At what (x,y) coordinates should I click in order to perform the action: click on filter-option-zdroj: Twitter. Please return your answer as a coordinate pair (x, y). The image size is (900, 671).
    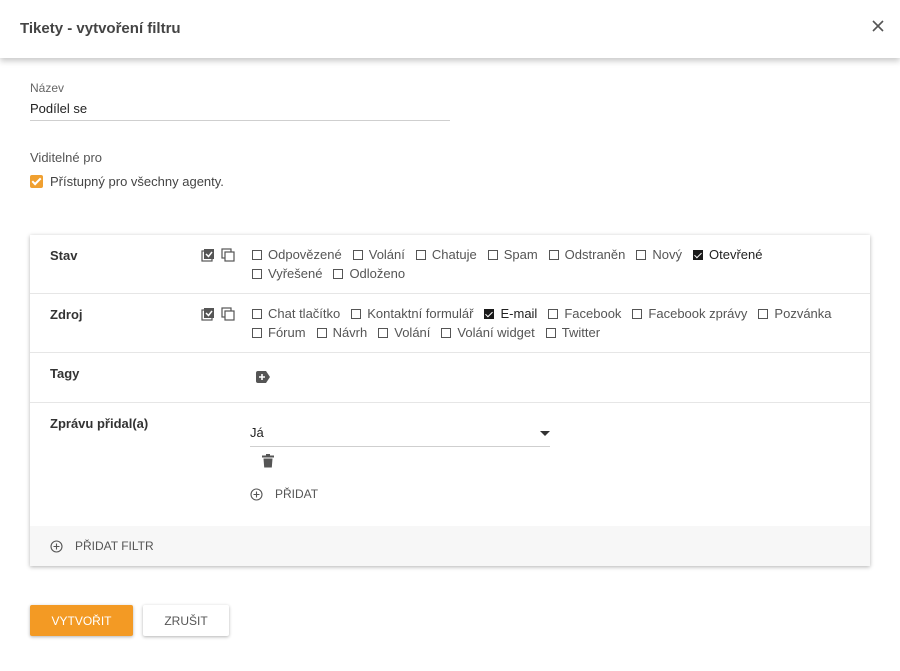
    Looking at the image, I should click on (573, 333).